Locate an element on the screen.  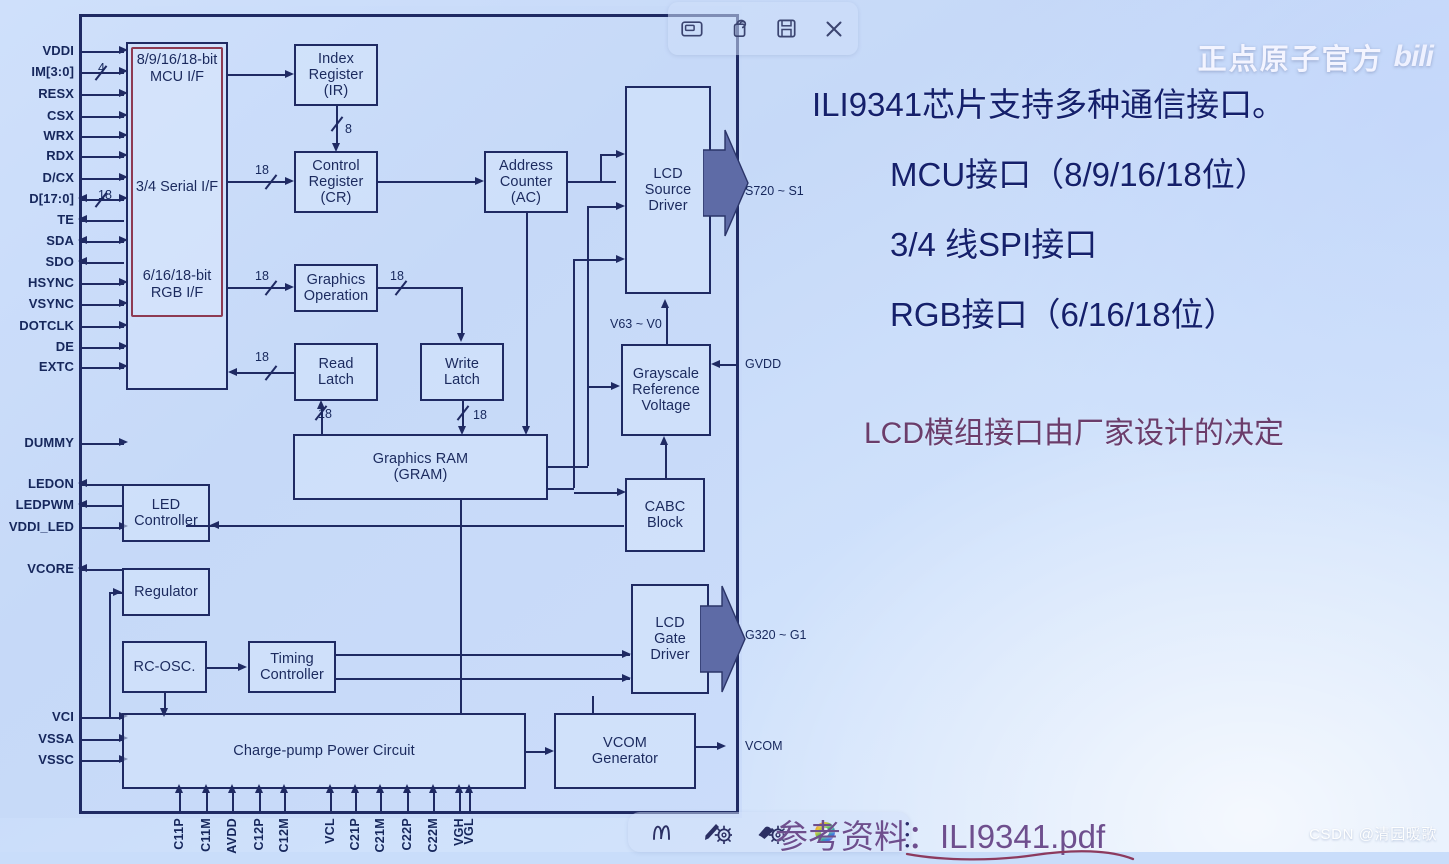
chip-left-bus is located at coordinates (80, 414).